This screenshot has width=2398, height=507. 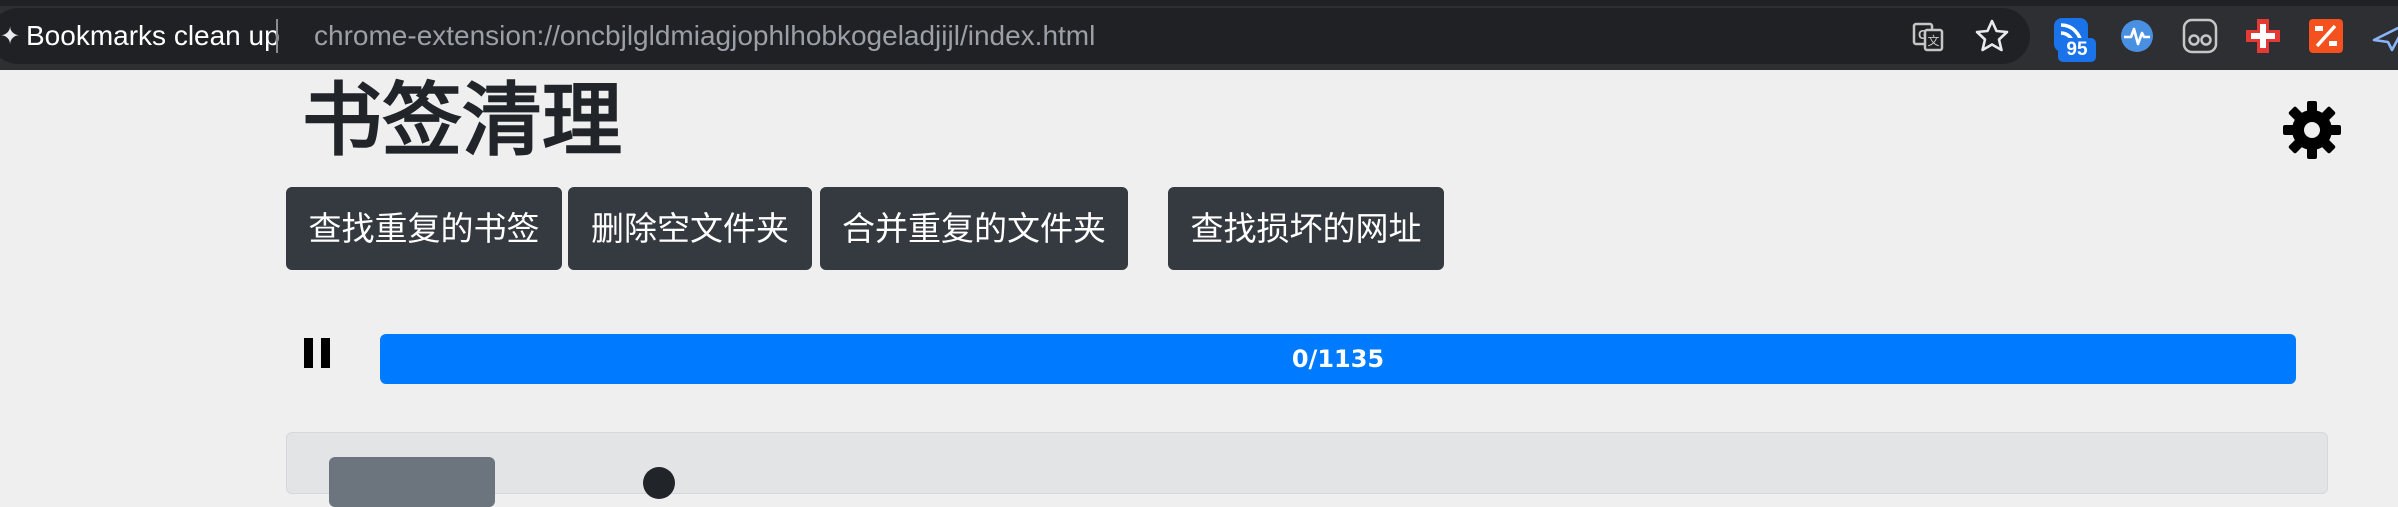 I want to click on pulse-extension-icon, so click(x=2137, y=36).